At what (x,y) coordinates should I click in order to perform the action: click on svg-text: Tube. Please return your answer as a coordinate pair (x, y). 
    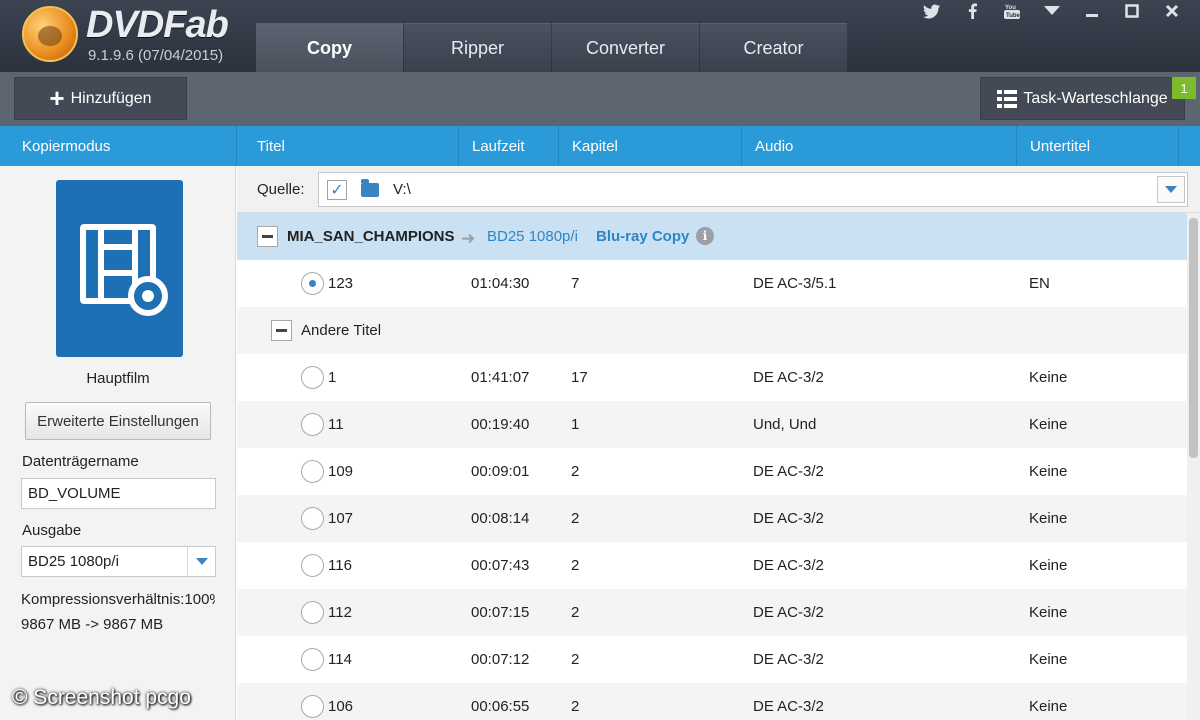
    Looking at the image, I should click on (1013, 16).